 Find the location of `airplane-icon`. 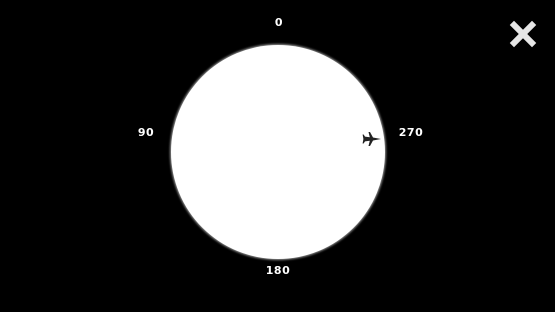

airplane-icon is located at coordinates (372, 139).